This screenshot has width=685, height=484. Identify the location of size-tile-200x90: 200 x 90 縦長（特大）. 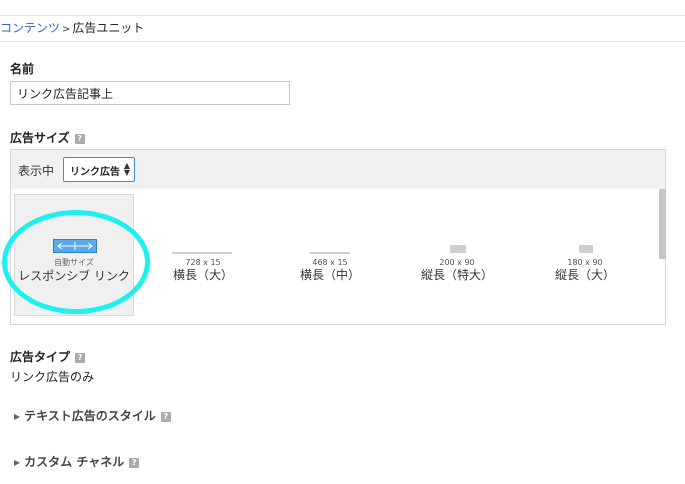
(457, 255).